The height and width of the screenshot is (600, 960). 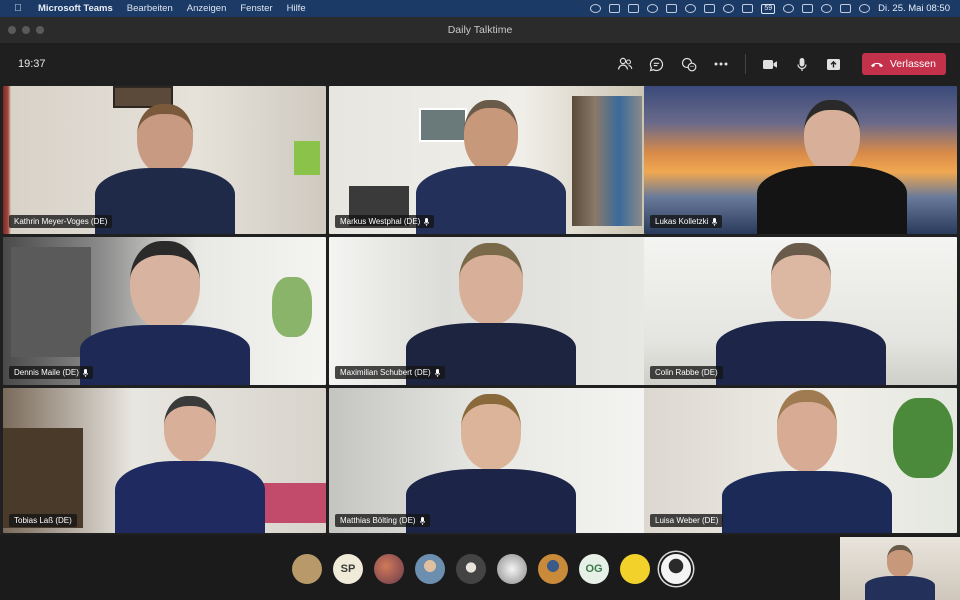 I want to click on more-options-button, so click(x=721, y=64).